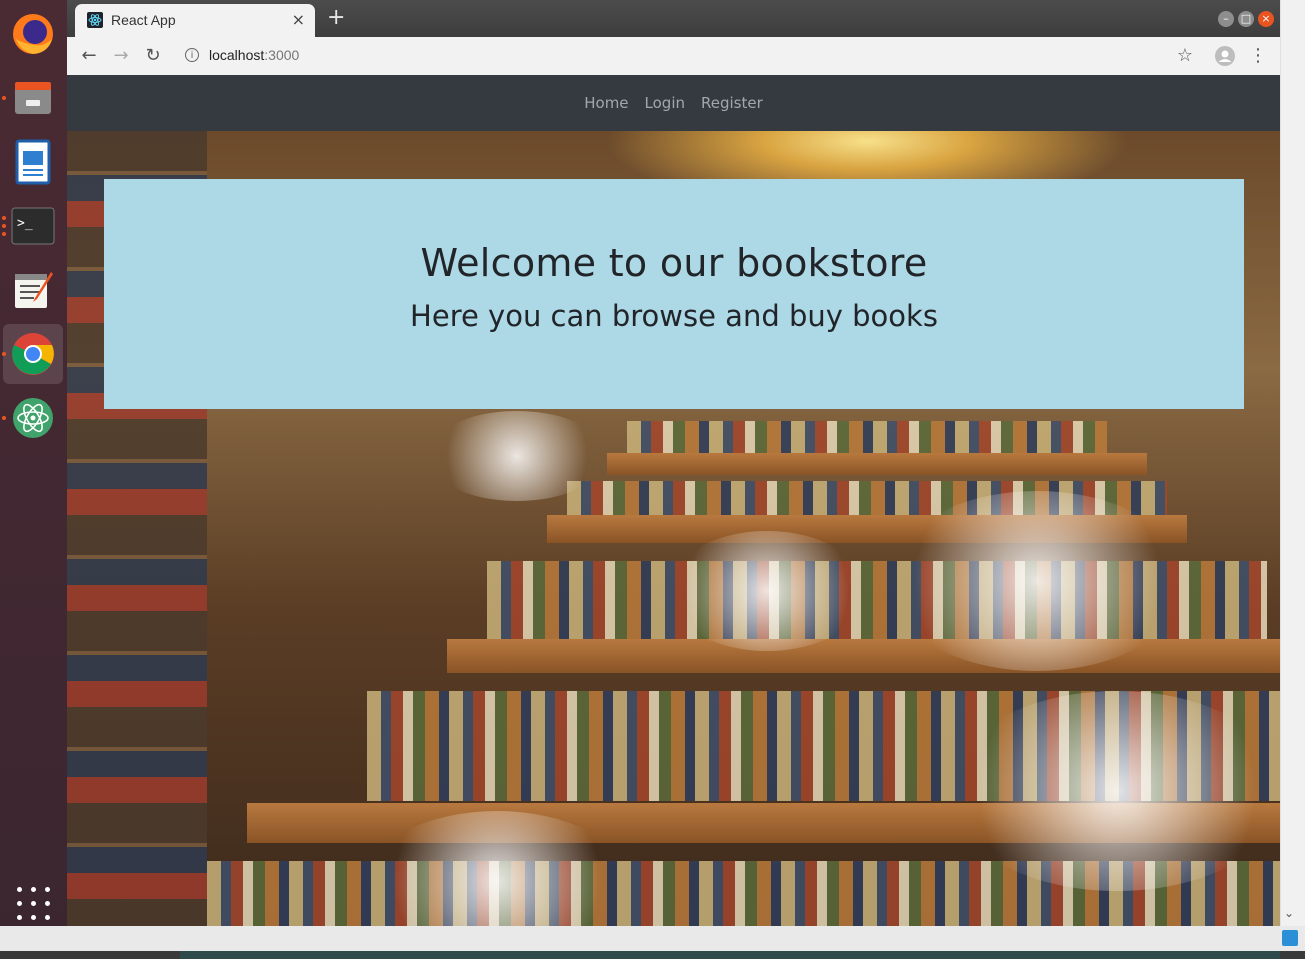  What do you see at coordinates (1290, 938) in the screenshot?
I see `status-indicator-icon` at bounding box center [1290, 938].